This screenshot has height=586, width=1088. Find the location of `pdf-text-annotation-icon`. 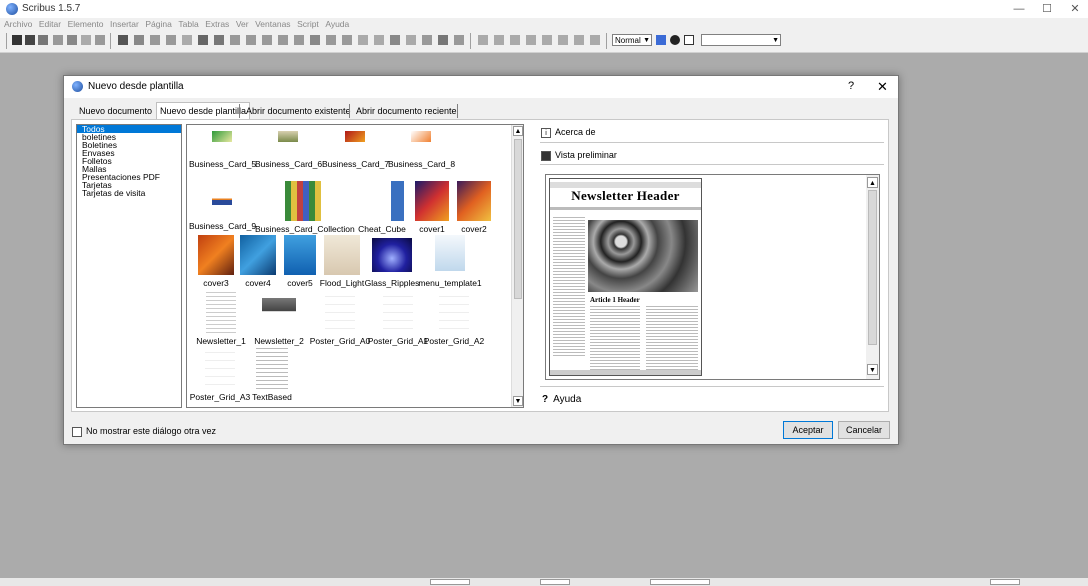

pdf-text-annotation-icon is located at coordinates (579, 40).